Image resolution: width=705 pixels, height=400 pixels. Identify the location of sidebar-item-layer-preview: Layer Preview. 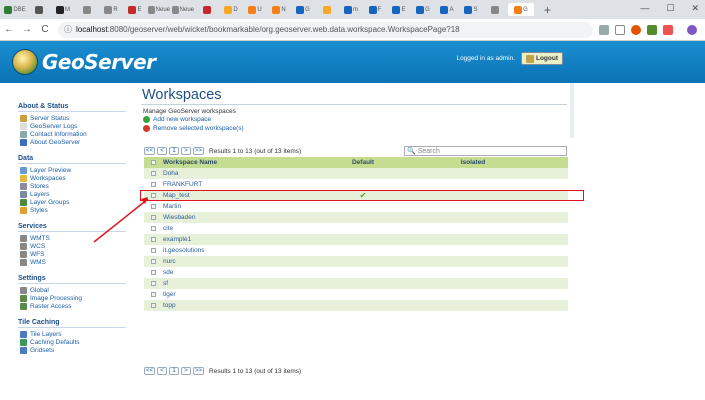
(72, 170).